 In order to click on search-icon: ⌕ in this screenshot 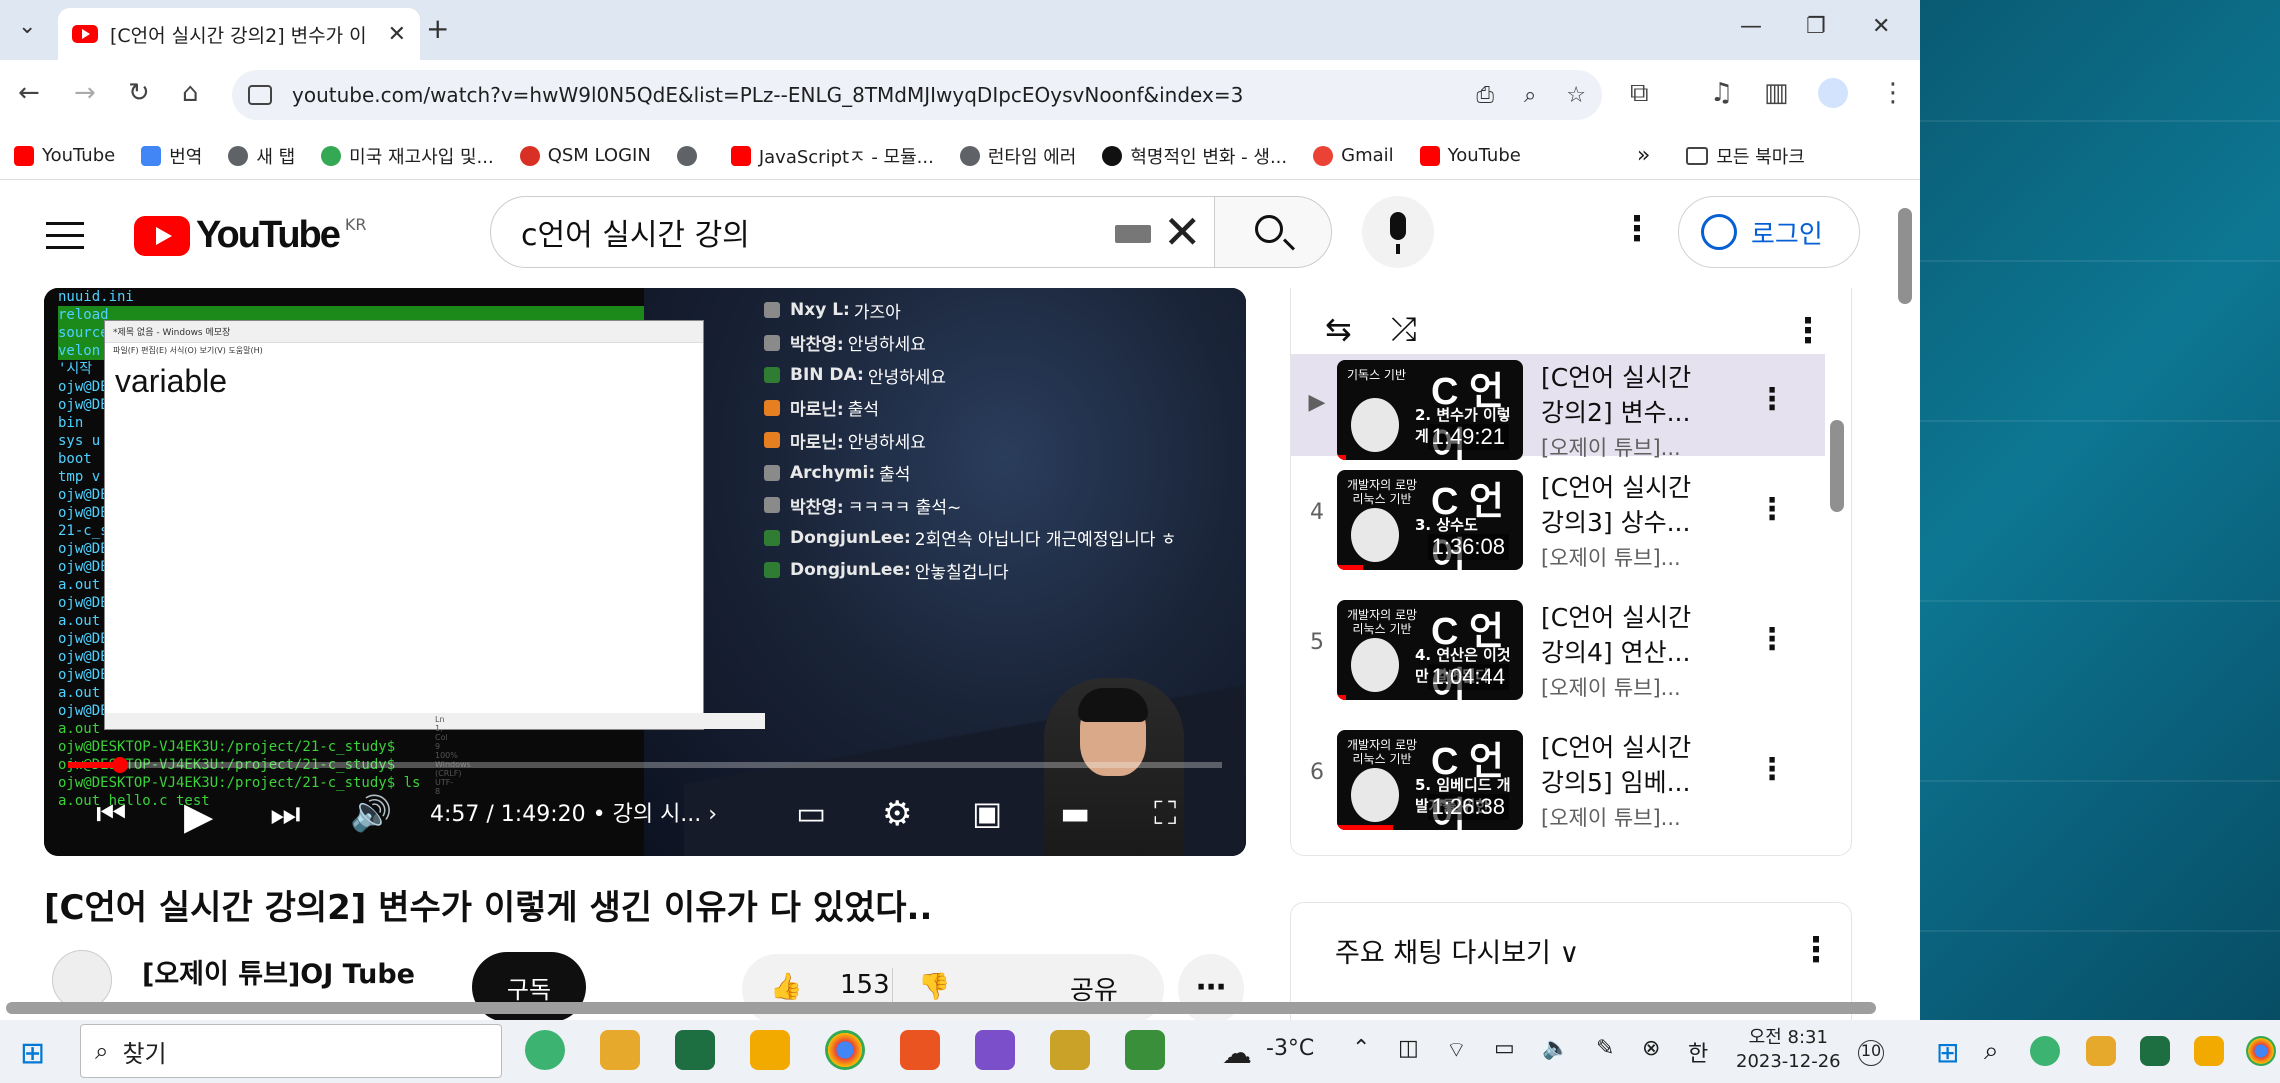, I will do `click(1991, 1051)`.